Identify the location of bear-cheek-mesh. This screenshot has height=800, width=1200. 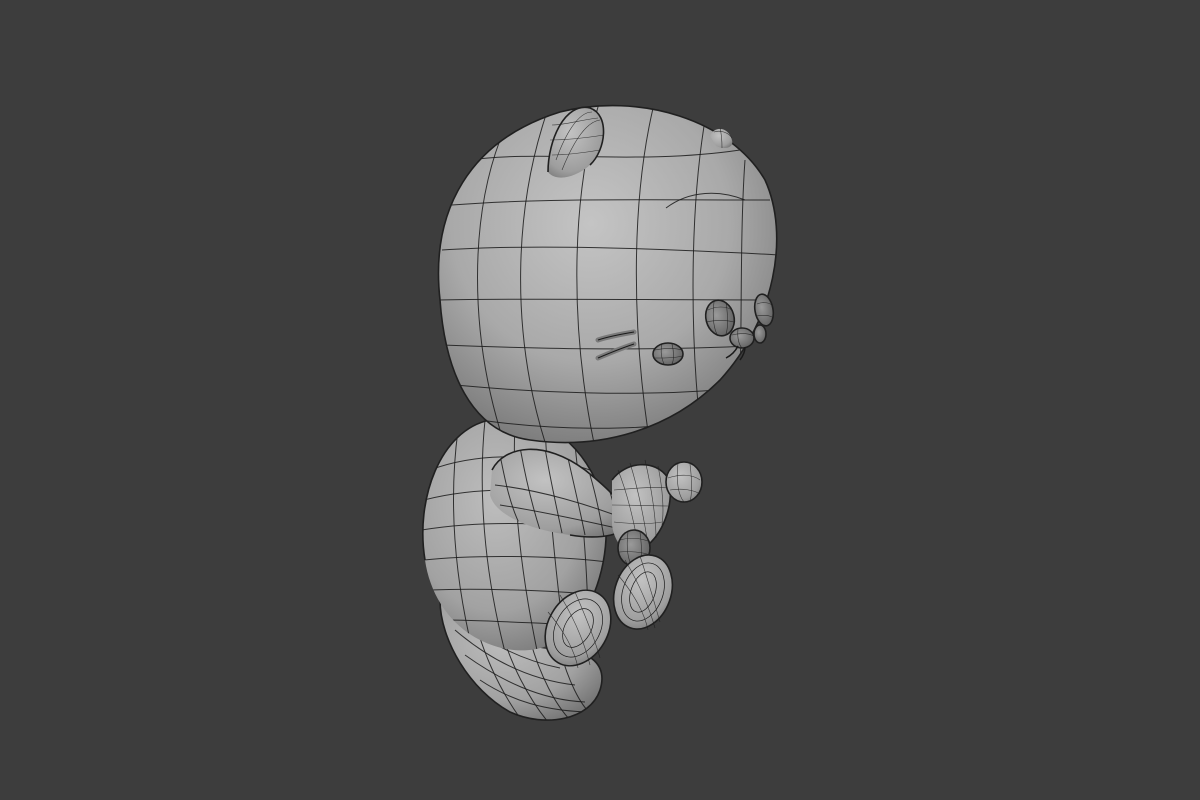
(668, 354).